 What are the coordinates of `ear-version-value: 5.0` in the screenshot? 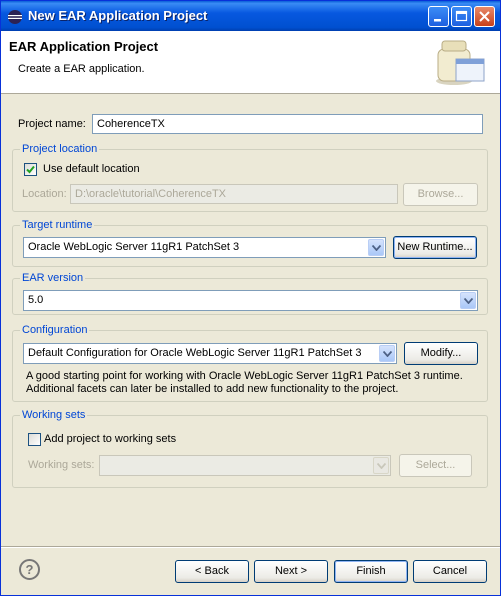 It's located at (36, 300).